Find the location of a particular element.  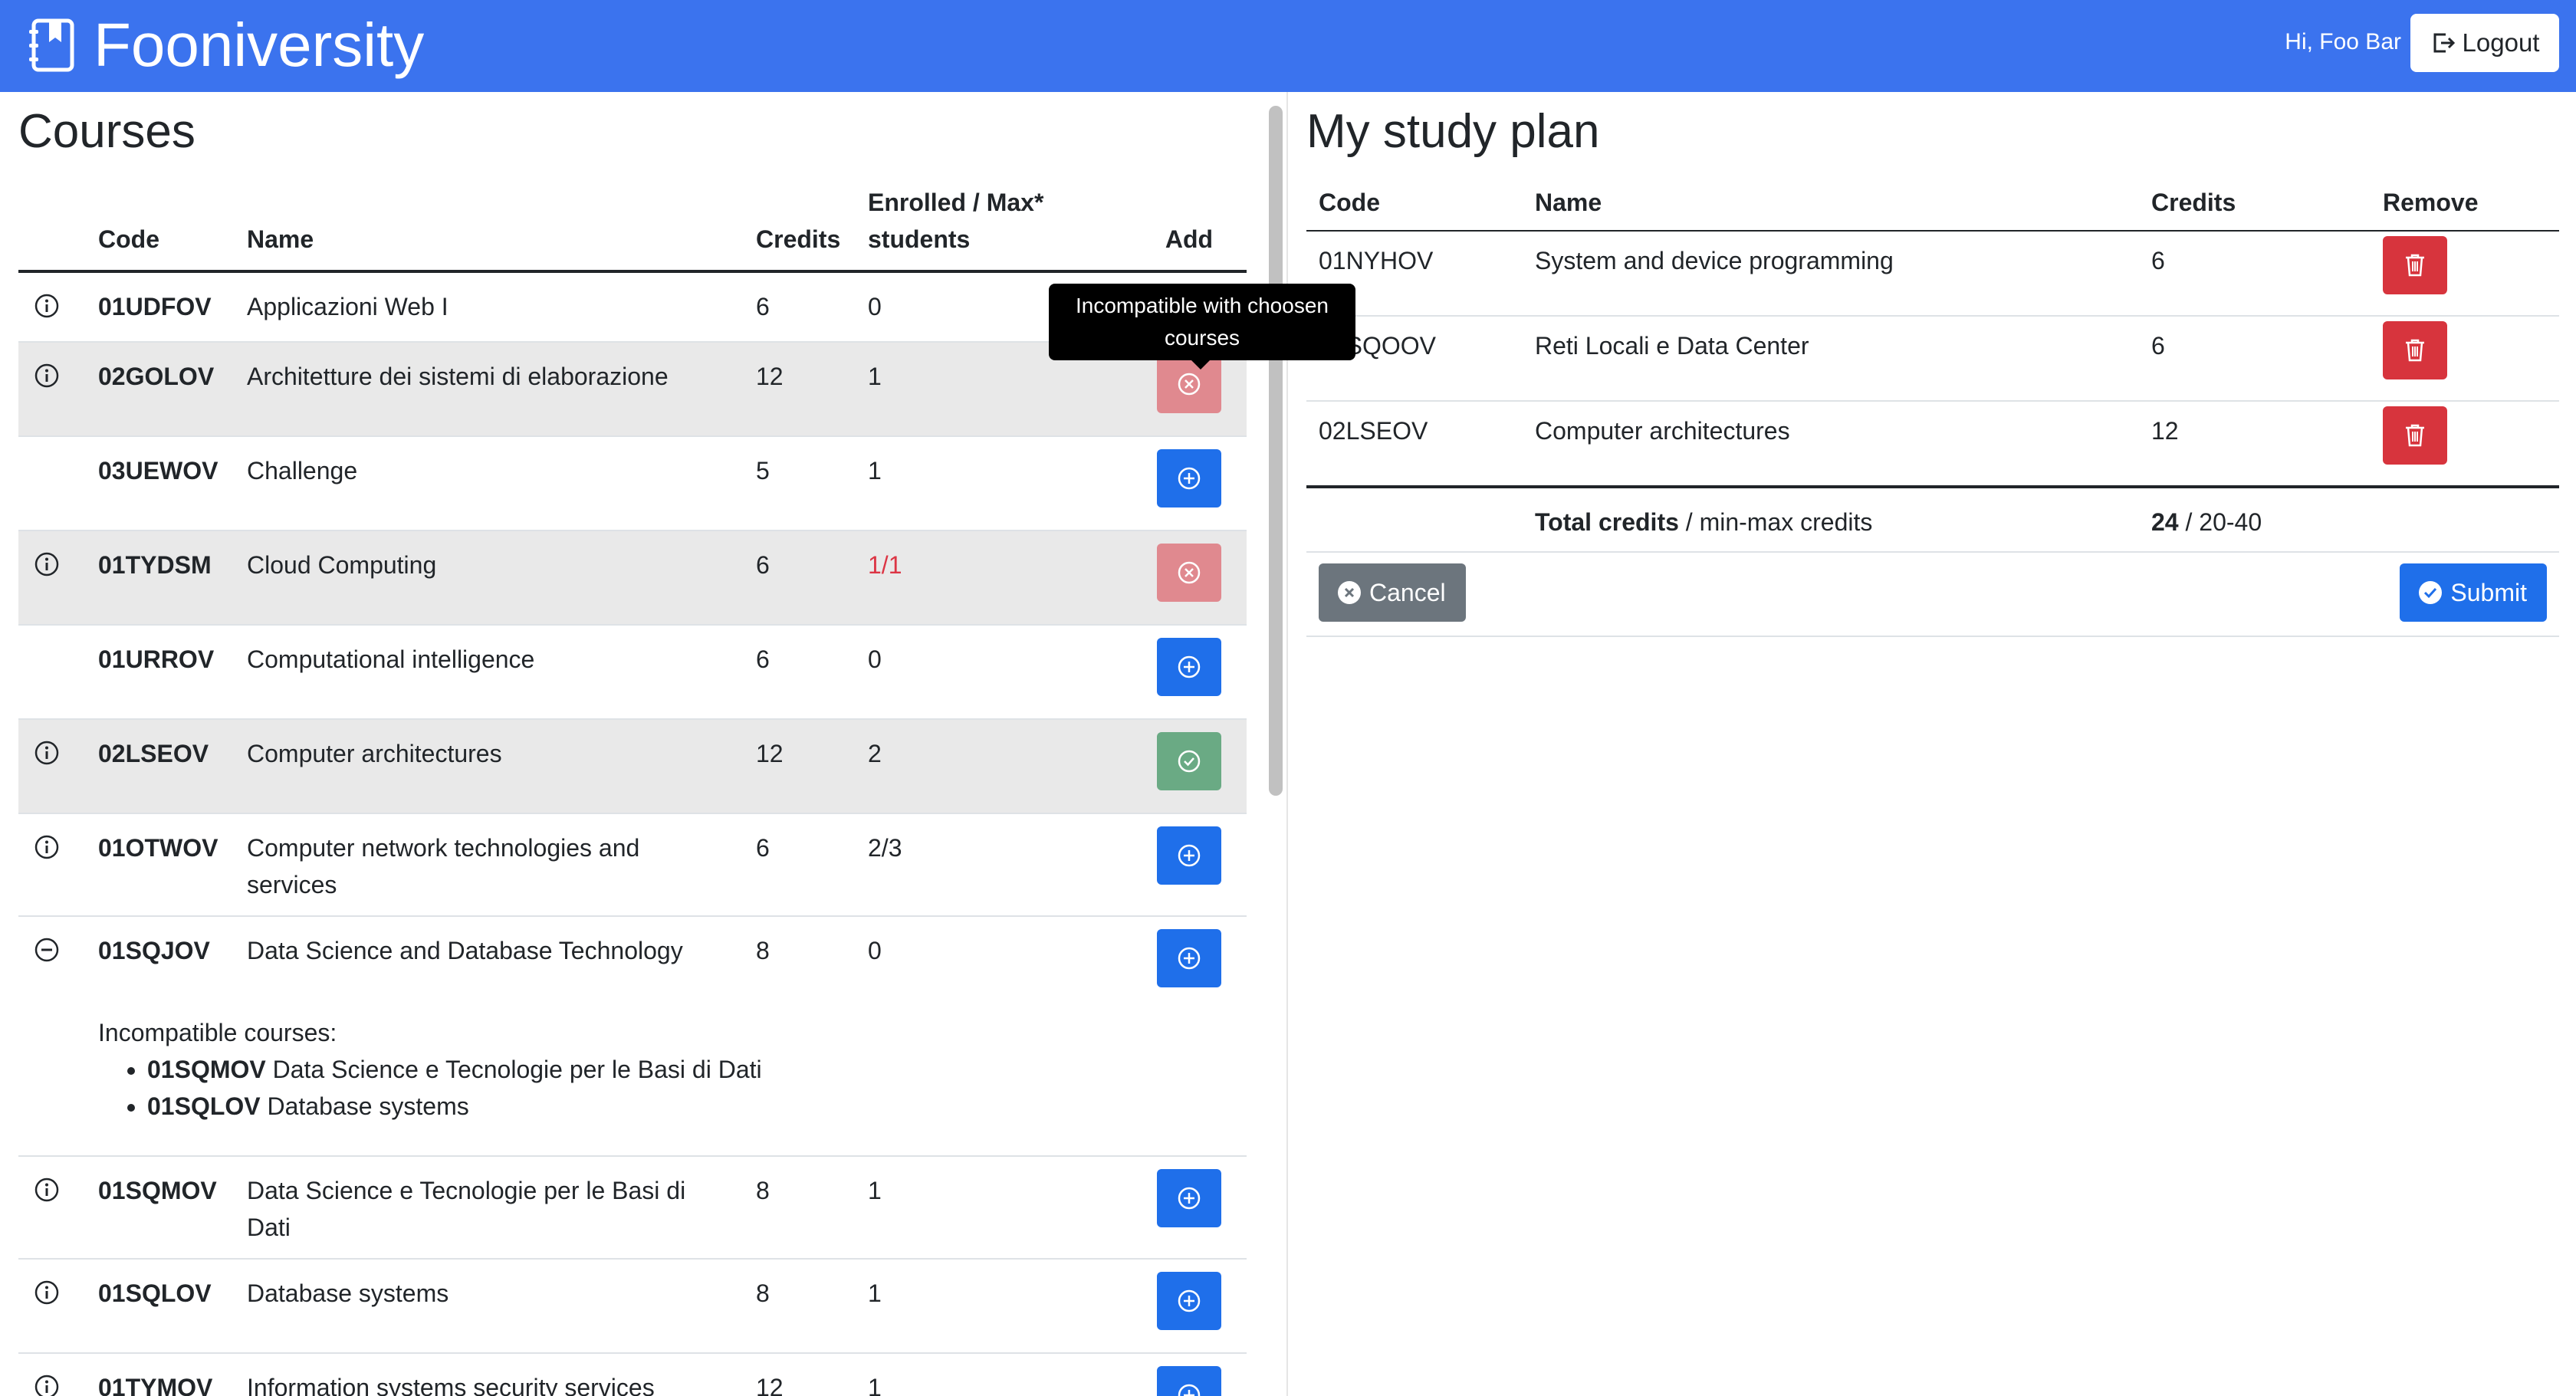

course-code: 01OTWOV is located at coordinates (159, 848).